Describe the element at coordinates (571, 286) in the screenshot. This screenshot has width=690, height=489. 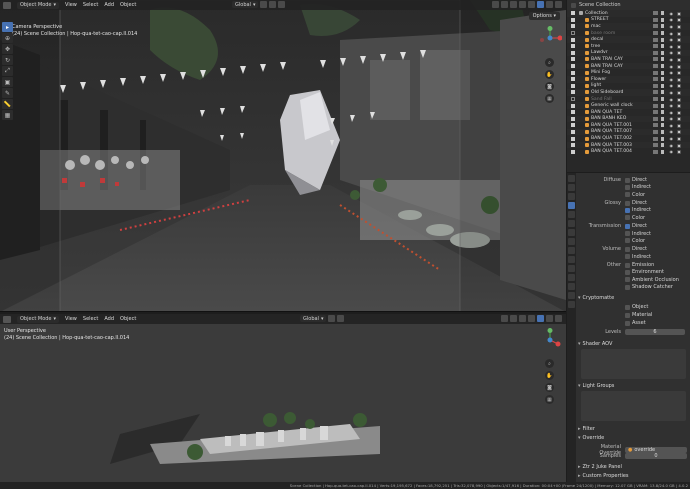
I see `data-tab-icon` at that location.